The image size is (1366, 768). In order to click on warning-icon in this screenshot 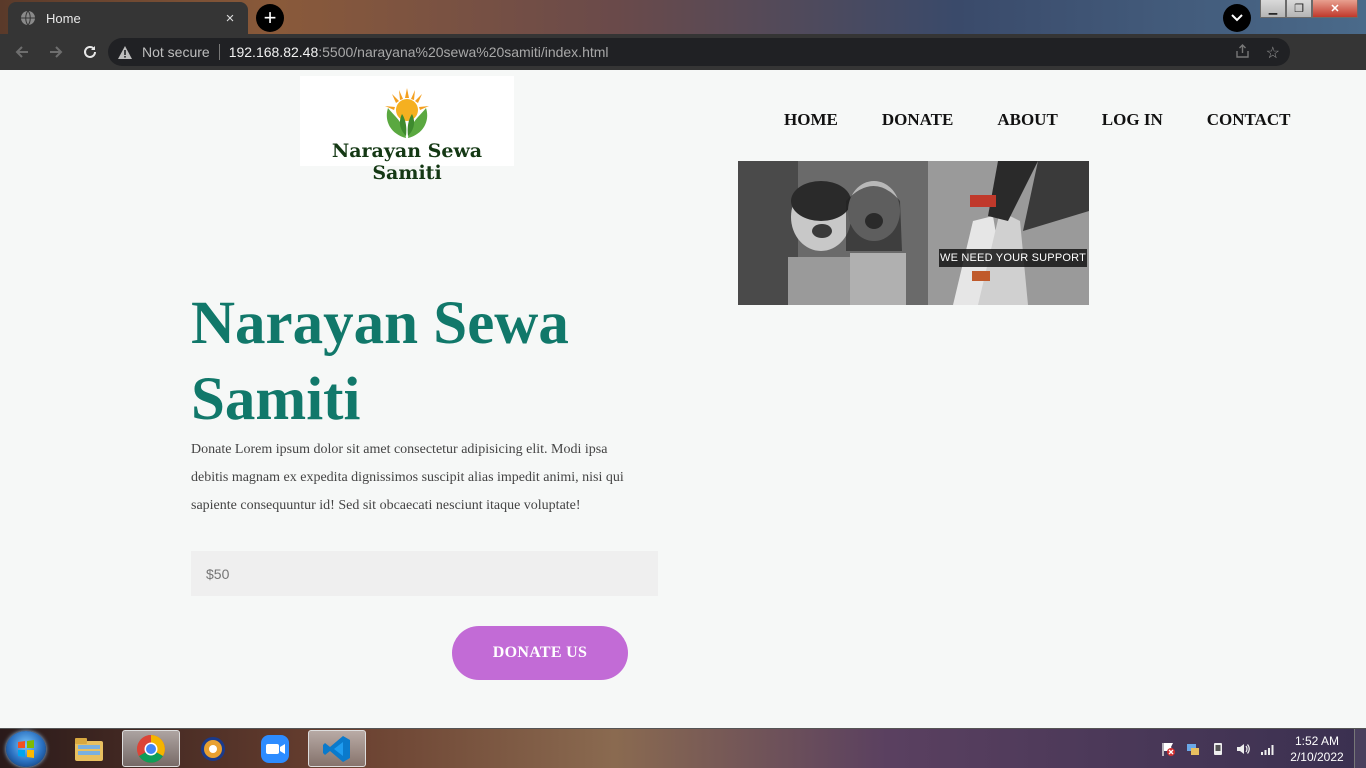, I will do `click(127, 52)`.